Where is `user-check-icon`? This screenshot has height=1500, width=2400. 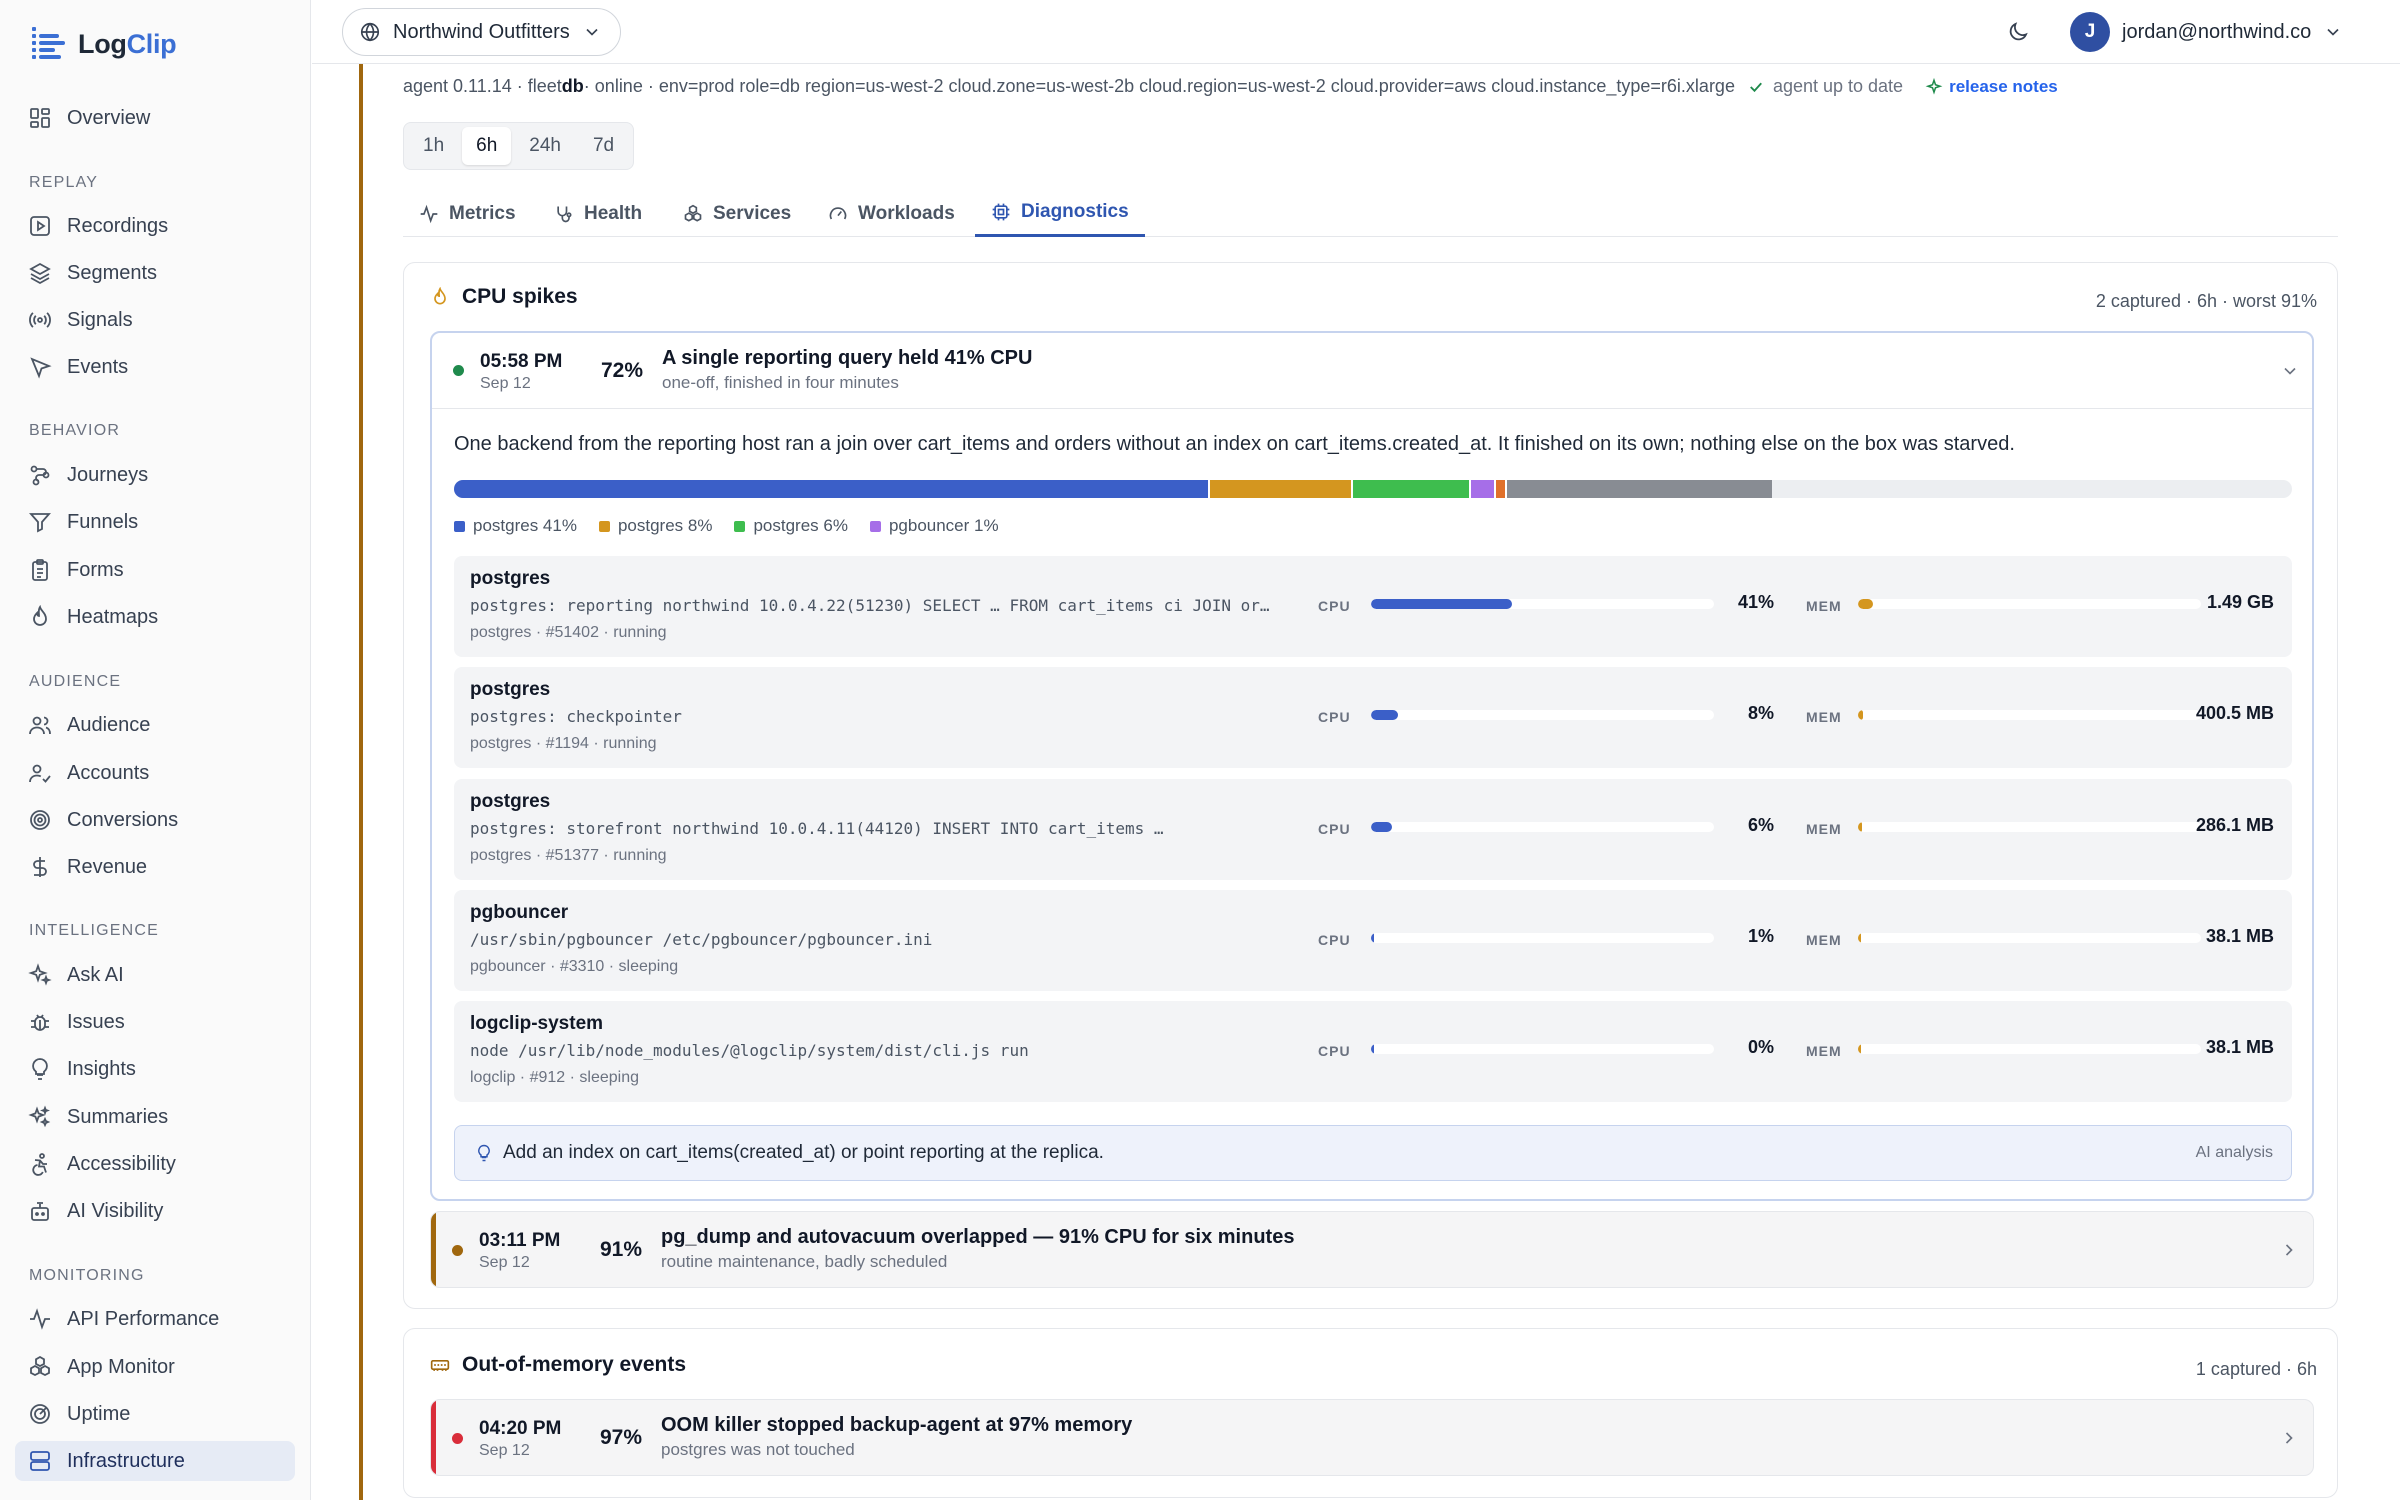
user-check-icon is located at coordinates (40, 773).